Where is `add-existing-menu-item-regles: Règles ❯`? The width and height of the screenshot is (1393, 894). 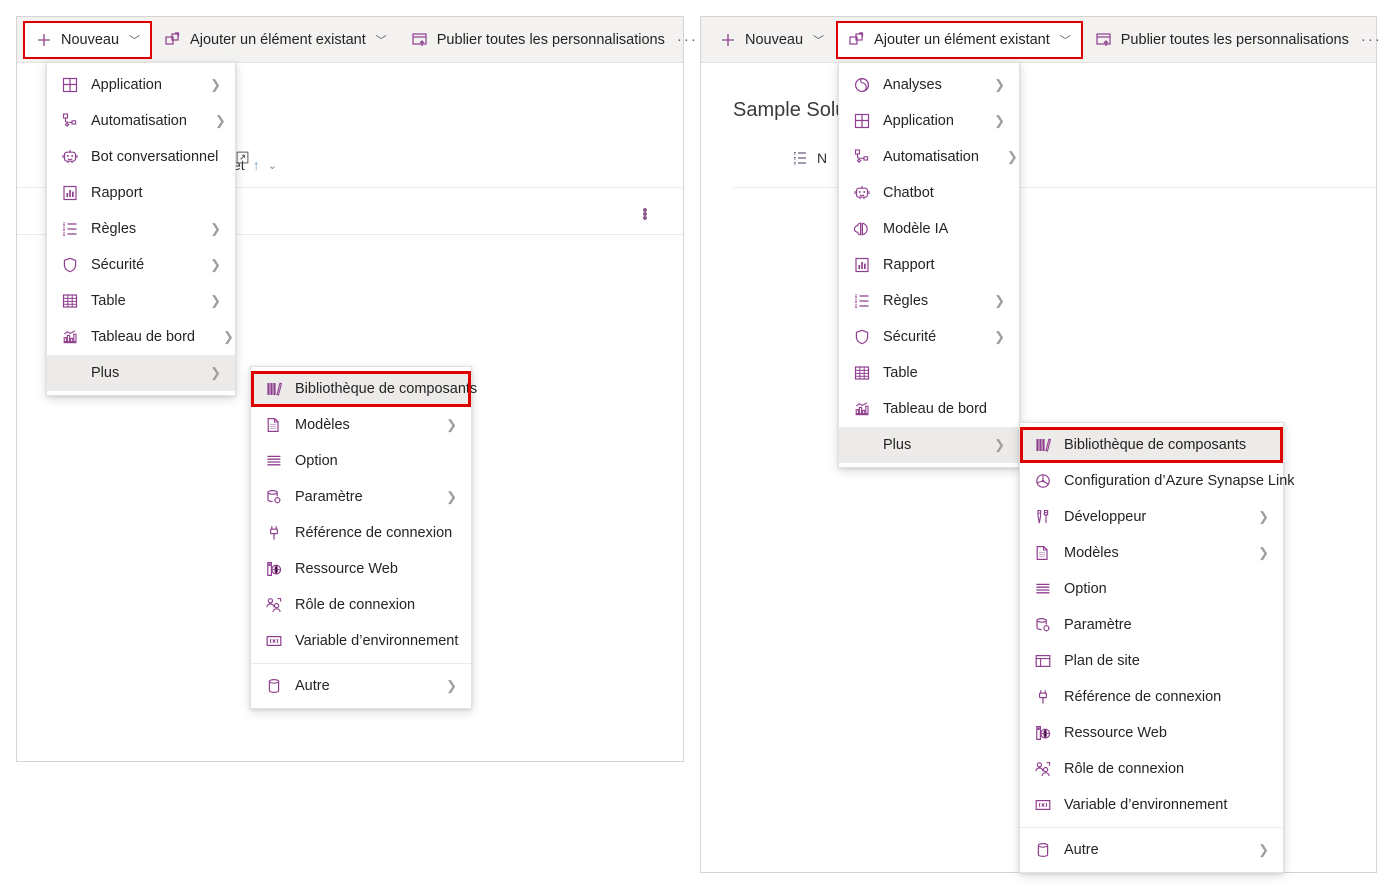 add-existing-menu-item-regles: Règles ❯ is located at coordinates (929, 301).